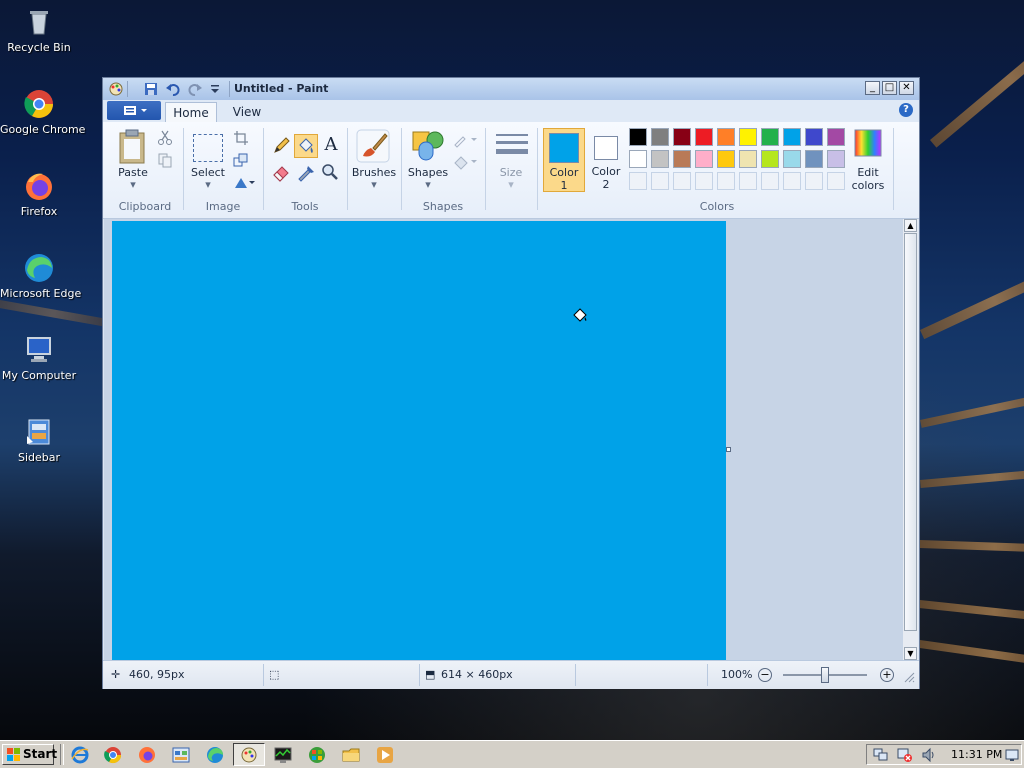  I want to click on file-menu-button, so click(134, 110).